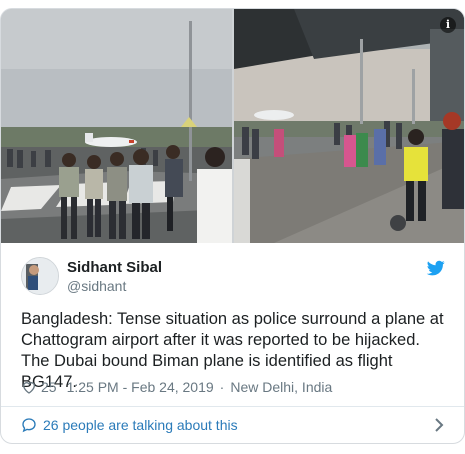 This screenshot has width=465, height=454. I want to click on heart-icon, so click(29, 387).